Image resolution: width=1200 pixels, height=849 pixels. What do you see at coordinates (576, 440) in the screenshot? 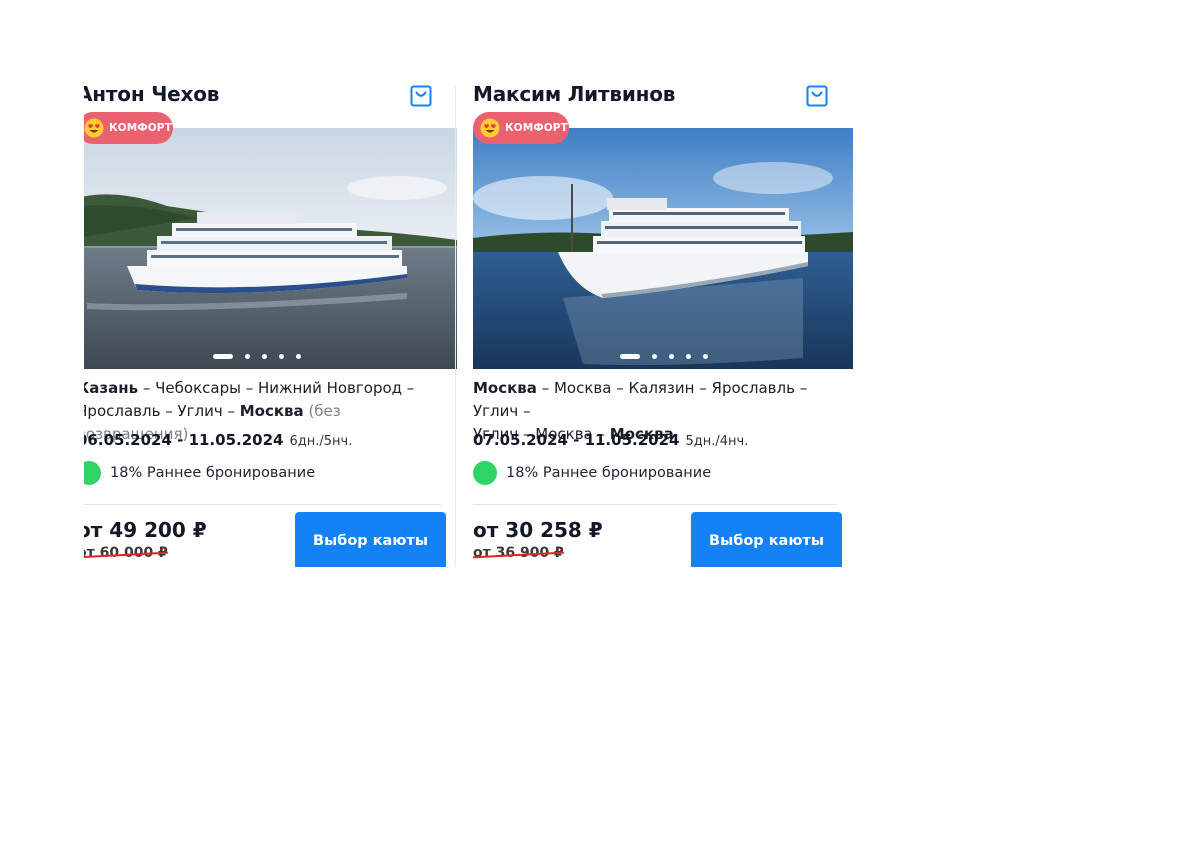
I see `date-range: 07.05.2024 - 11.05.2024` at bounding box center [576, 440].